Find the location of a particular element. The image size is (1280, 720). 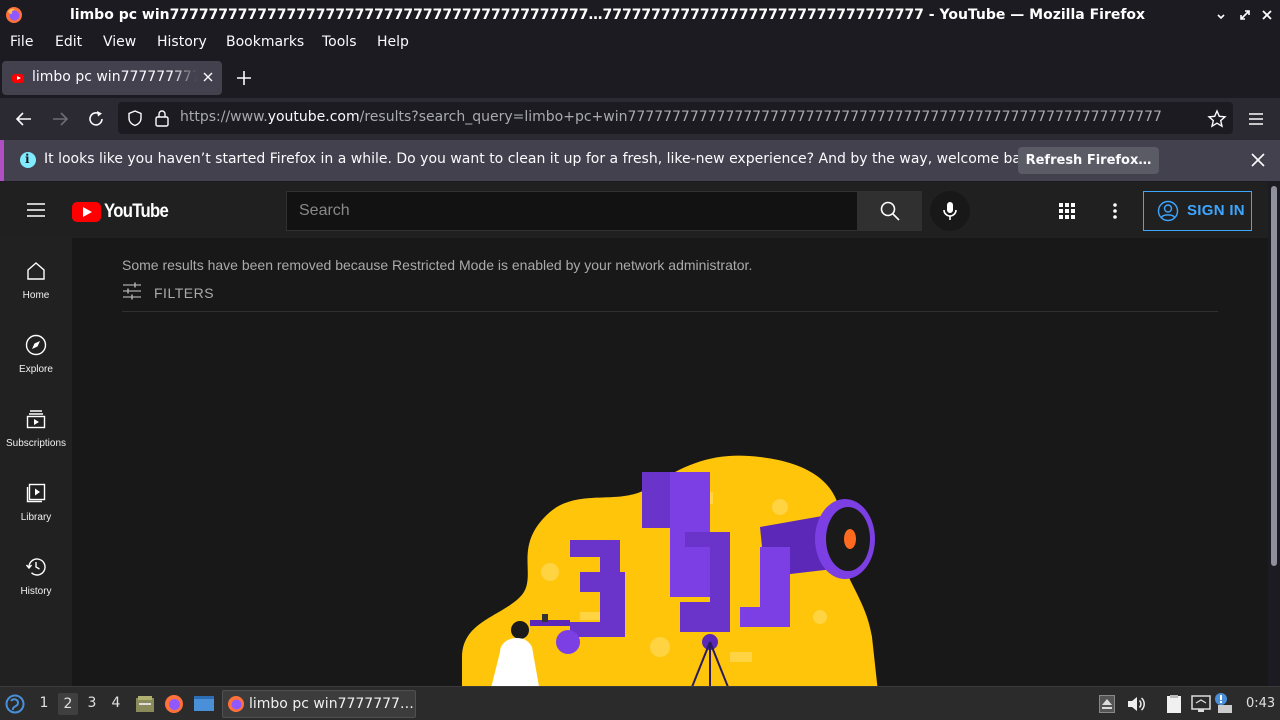

tab-label: limbo pc win77777777777777777 is located at coordinates (114, 77).